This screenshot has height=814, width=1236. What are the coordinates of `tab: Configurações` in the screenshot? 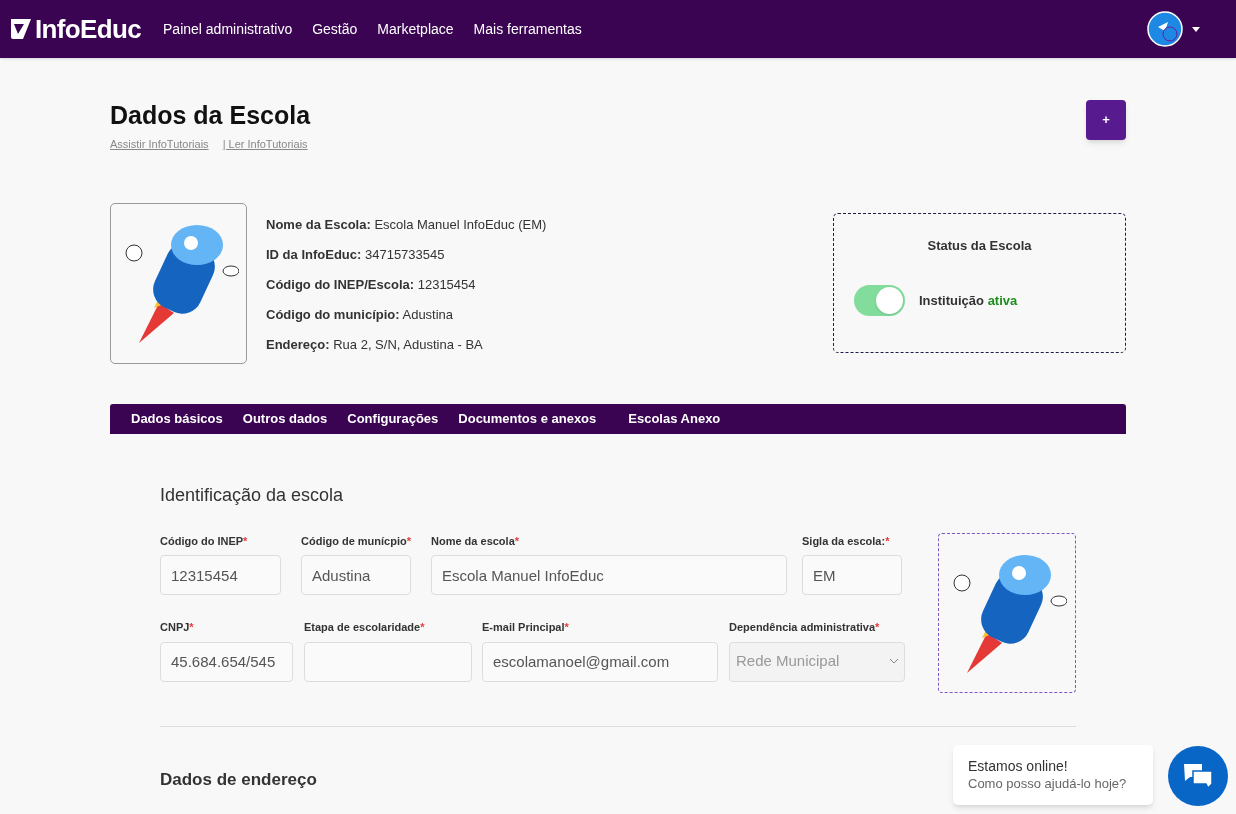 It's located at (393, 418).